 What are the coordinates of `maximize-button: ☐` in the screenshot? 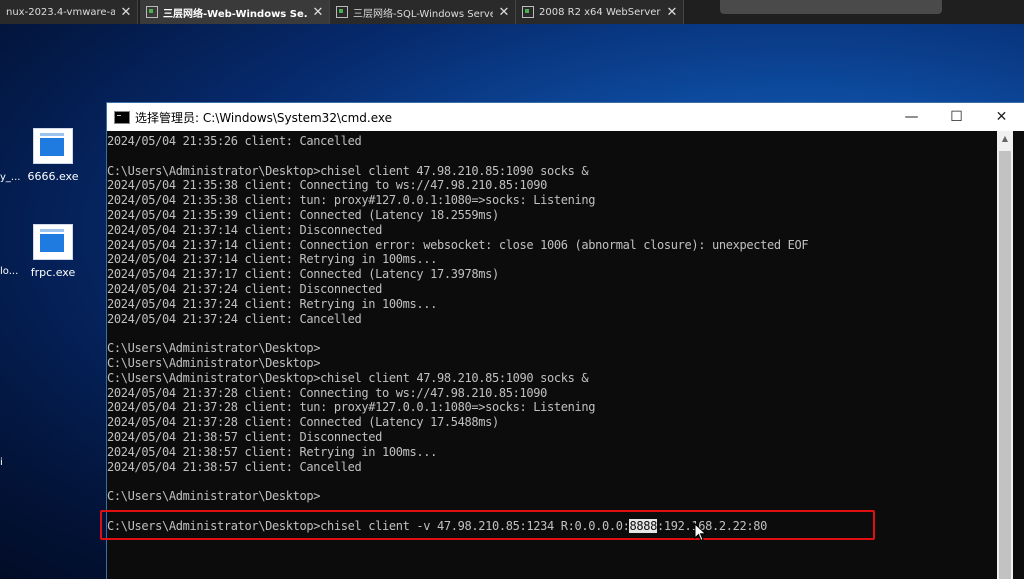 It's located at (956, 117).